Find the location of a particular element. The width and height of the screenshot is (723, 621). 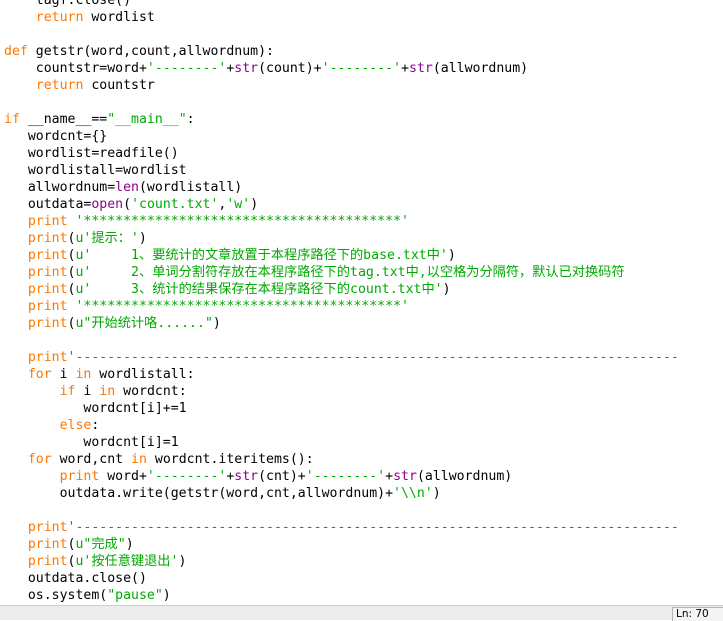

code-line: print(u"完成") is located at coordinates (341, 544).